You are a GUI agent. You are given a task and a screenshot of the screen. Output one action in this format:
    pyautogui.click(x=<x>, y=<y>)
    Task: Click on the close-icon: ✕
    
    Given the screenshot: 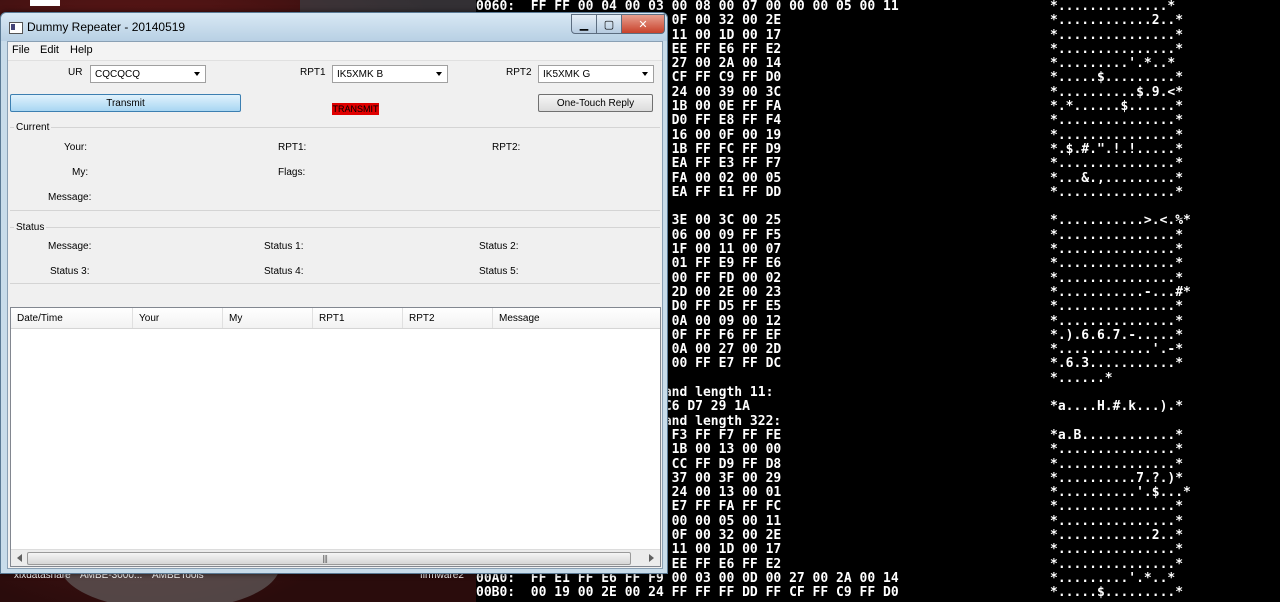 What is the action you would take?
    pyautogui.click(x=643, y=24)
    